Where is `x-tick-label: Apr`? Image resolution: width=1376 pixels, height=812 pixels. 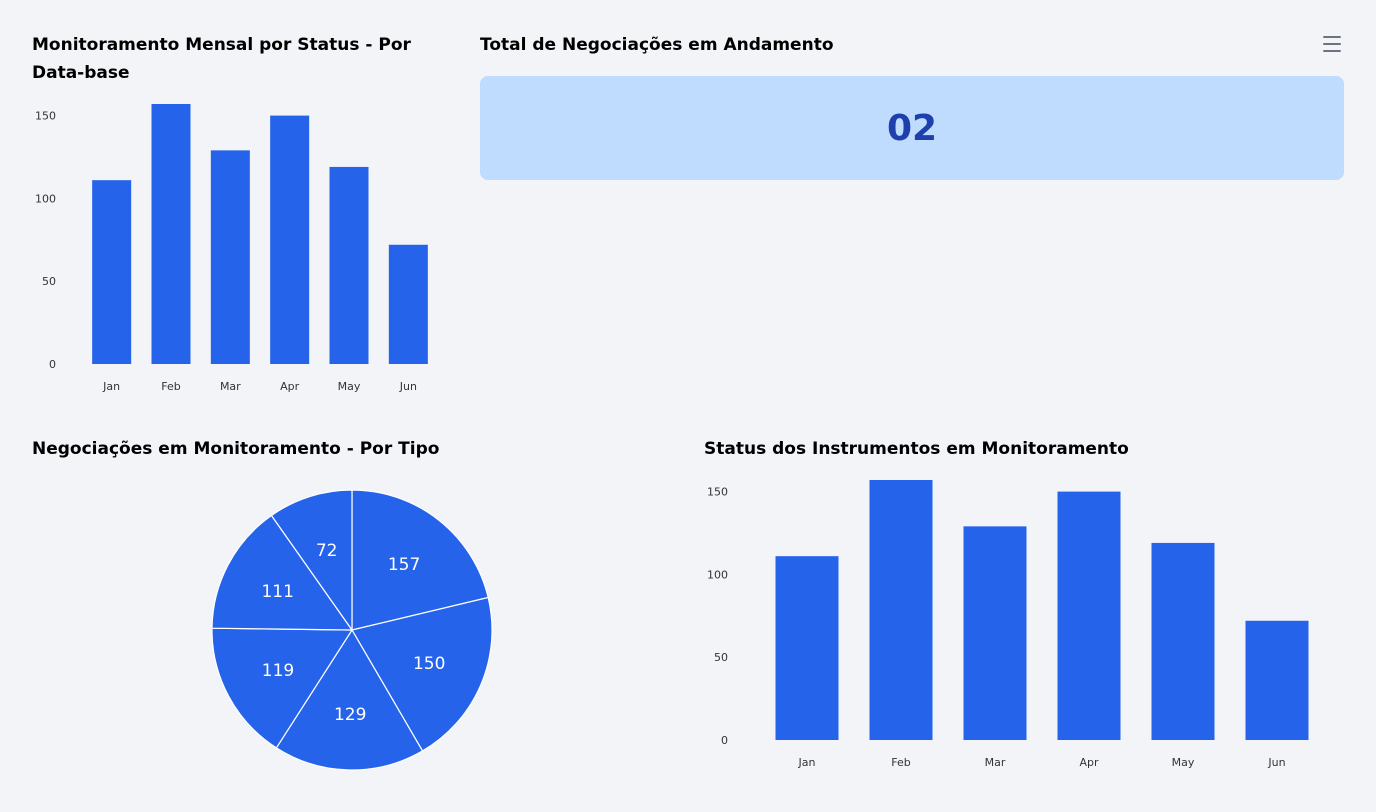
x-tick-label: Apr is located at coordinates (1089, 762).